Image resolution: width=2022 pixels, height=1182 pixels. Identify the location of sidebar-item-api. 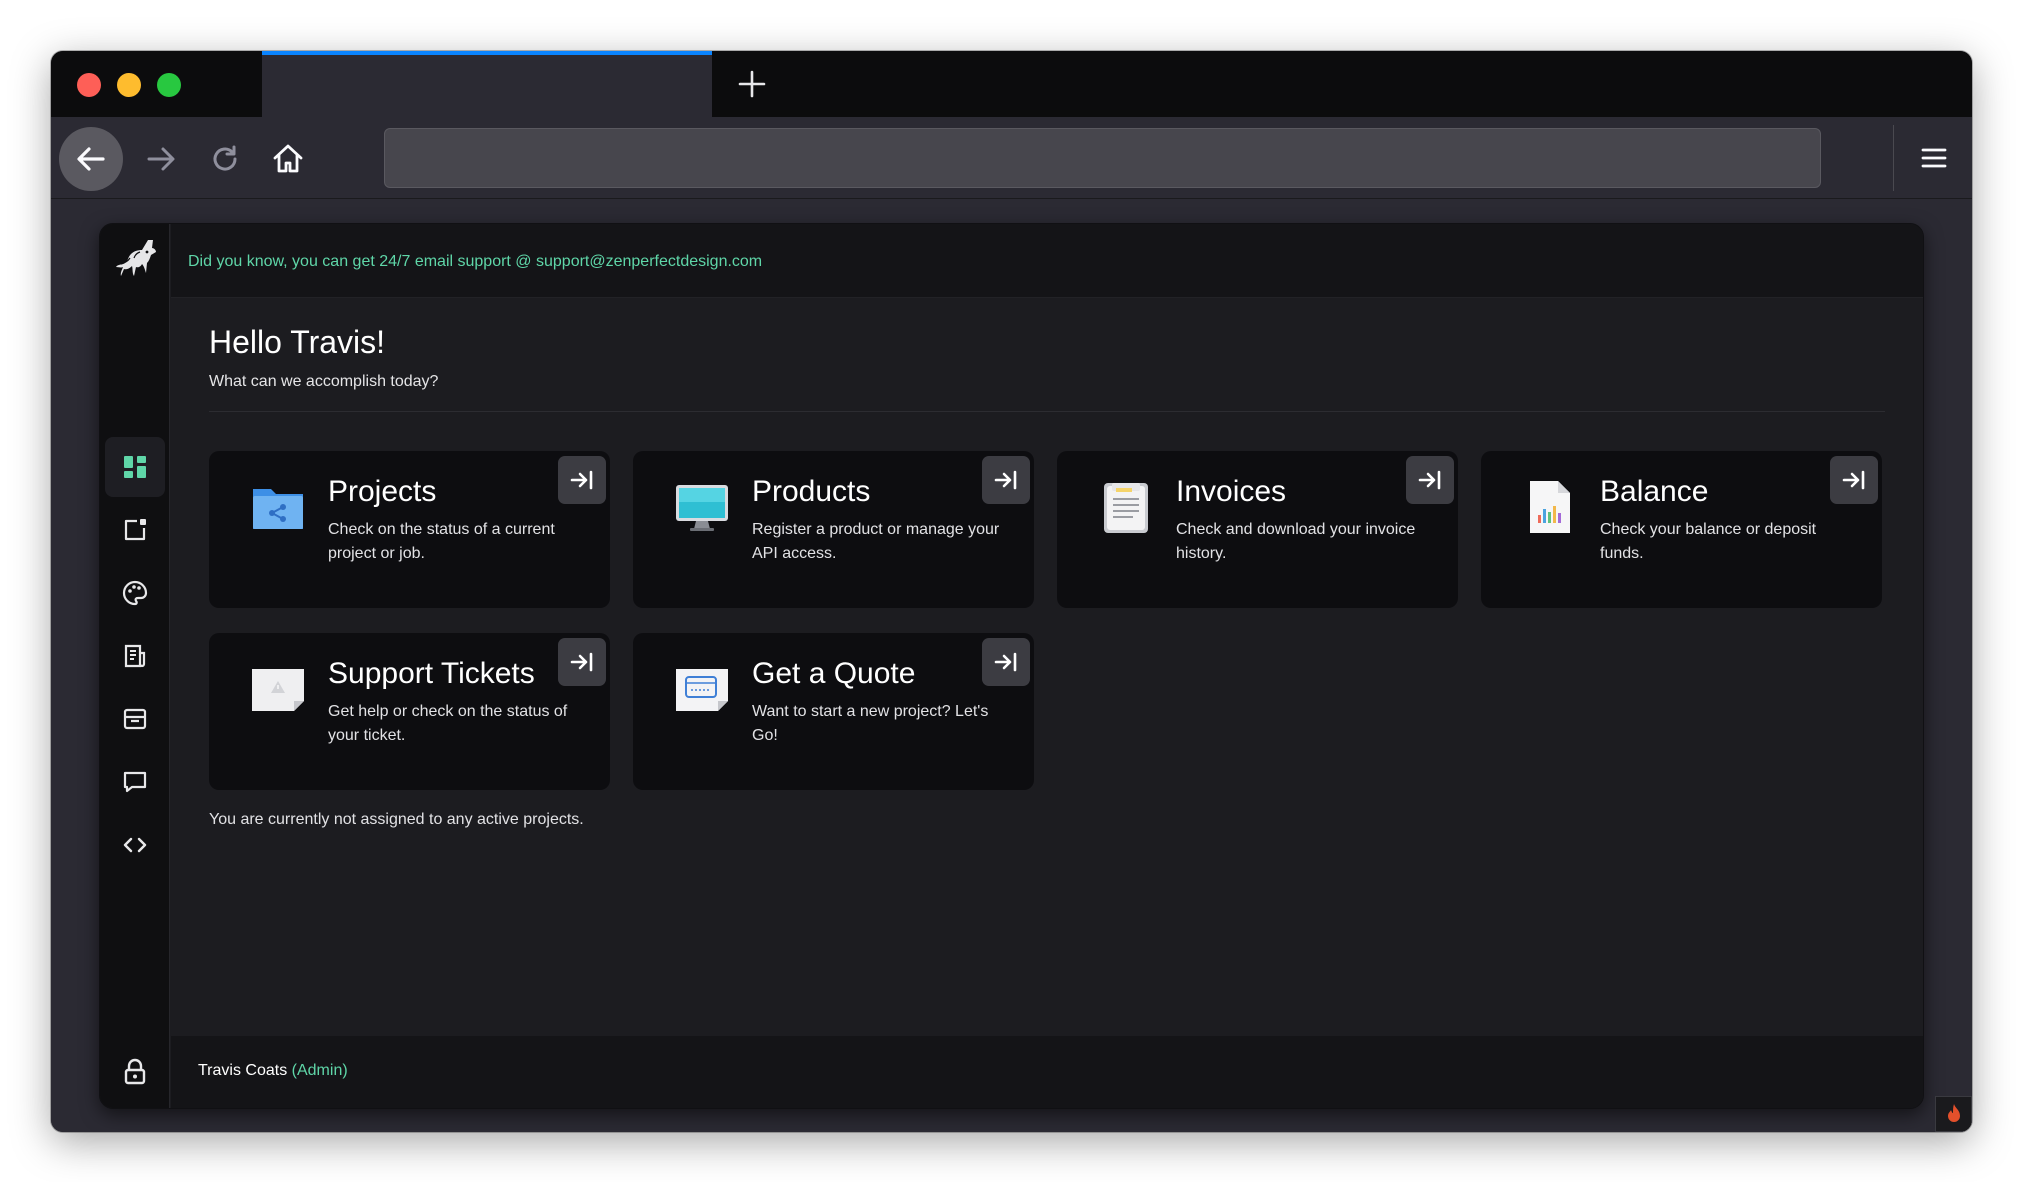
(135, 845).